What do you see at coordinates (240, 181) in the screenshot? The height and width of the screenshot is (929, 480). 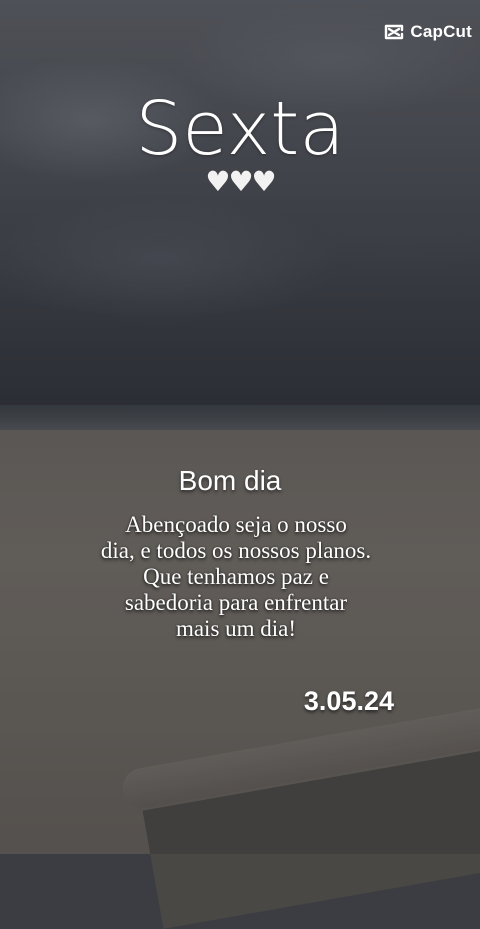 I see `hearts-icon: ♥♥♥` at bounding box center [240, 181].